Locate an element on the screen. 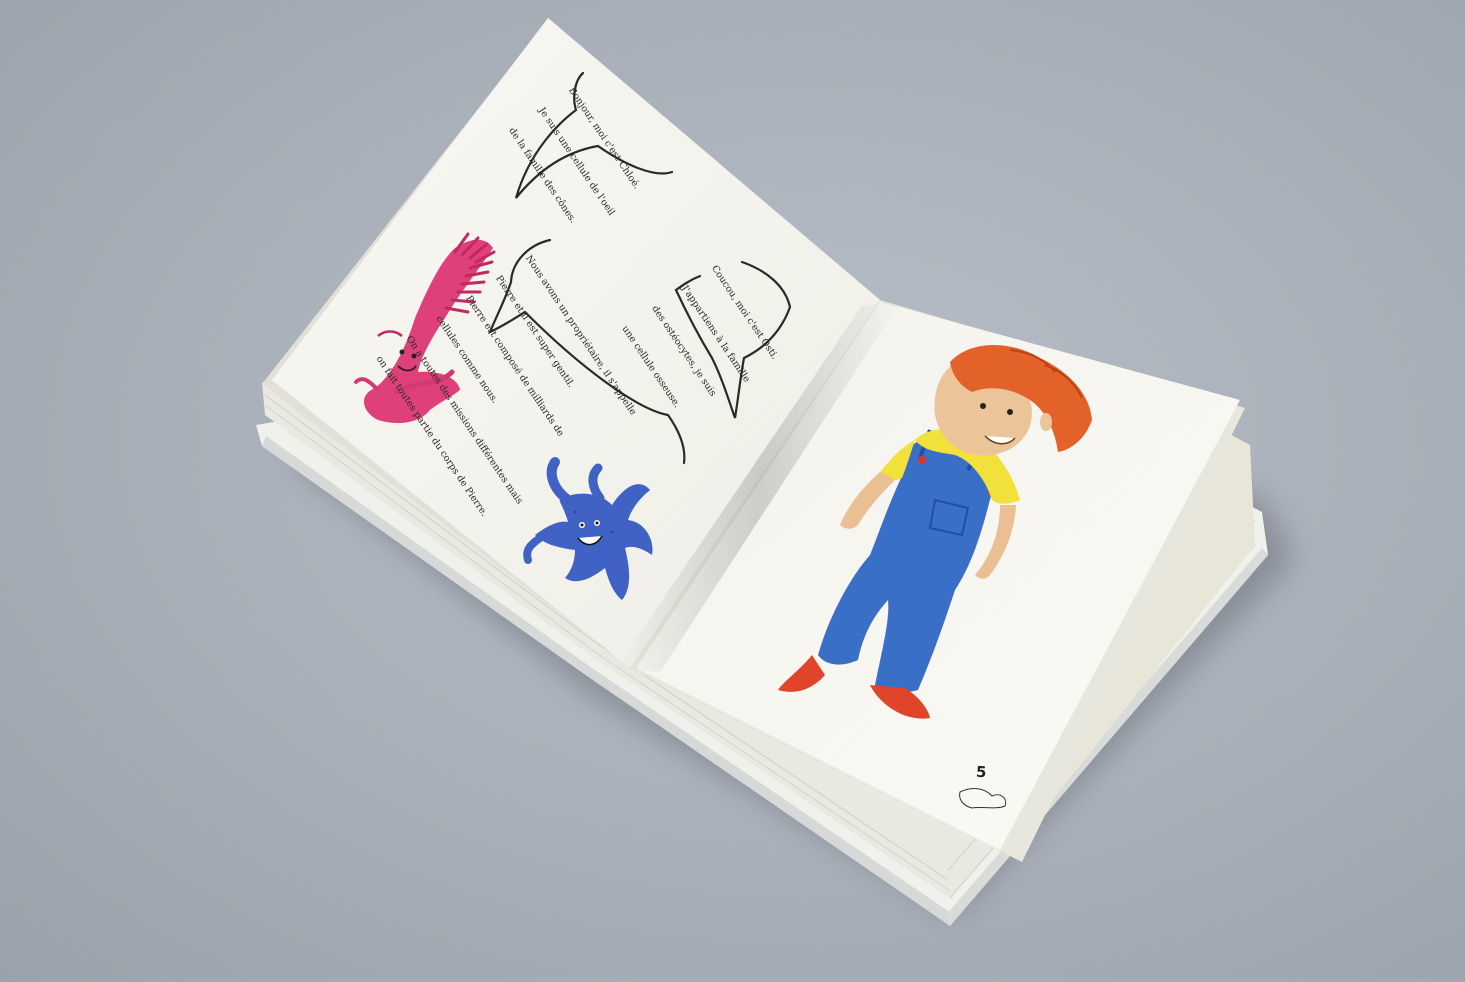  page-number: 5 is located at coordinates (981, 772).